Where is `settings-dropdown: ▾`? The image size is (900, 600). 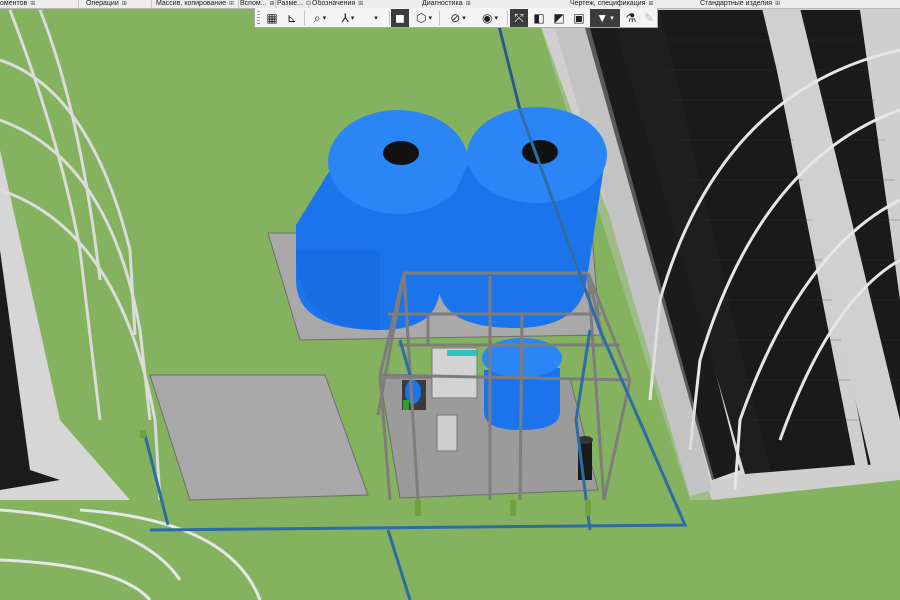 settings-dropdown: ▾ is located at coordinates (375, 18).